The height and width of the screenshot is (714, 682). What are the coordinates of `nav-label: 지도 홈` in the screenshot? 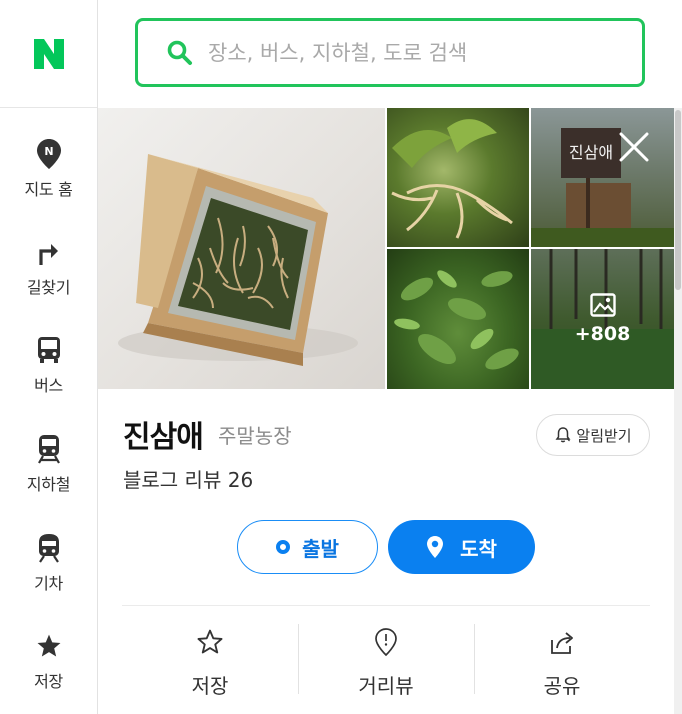 It's located at (48, 189).